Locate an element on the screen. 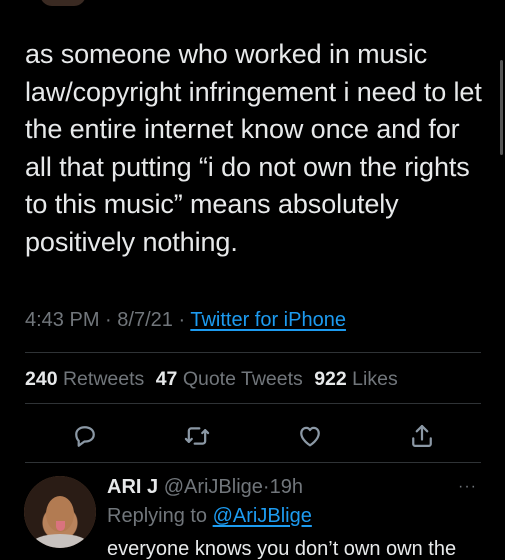  avatar is located at coordinates (60, 512).